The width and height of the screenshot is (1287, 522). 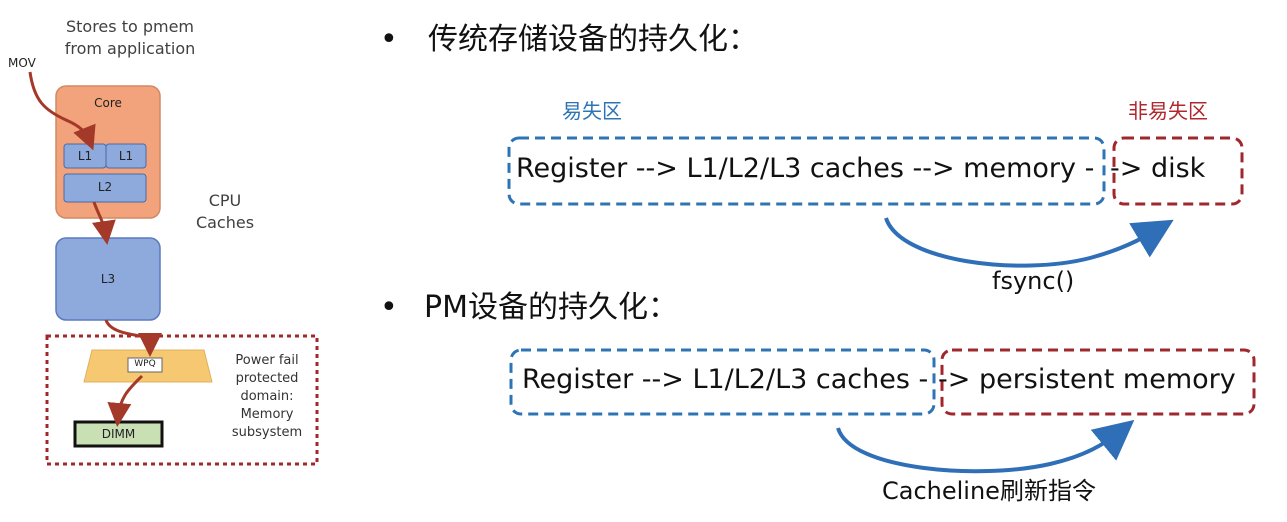 What do you see at coordinates (985, 446) in the screenshot?
I see `cacheline-flush-arrow` at bounding box center [985, 446].